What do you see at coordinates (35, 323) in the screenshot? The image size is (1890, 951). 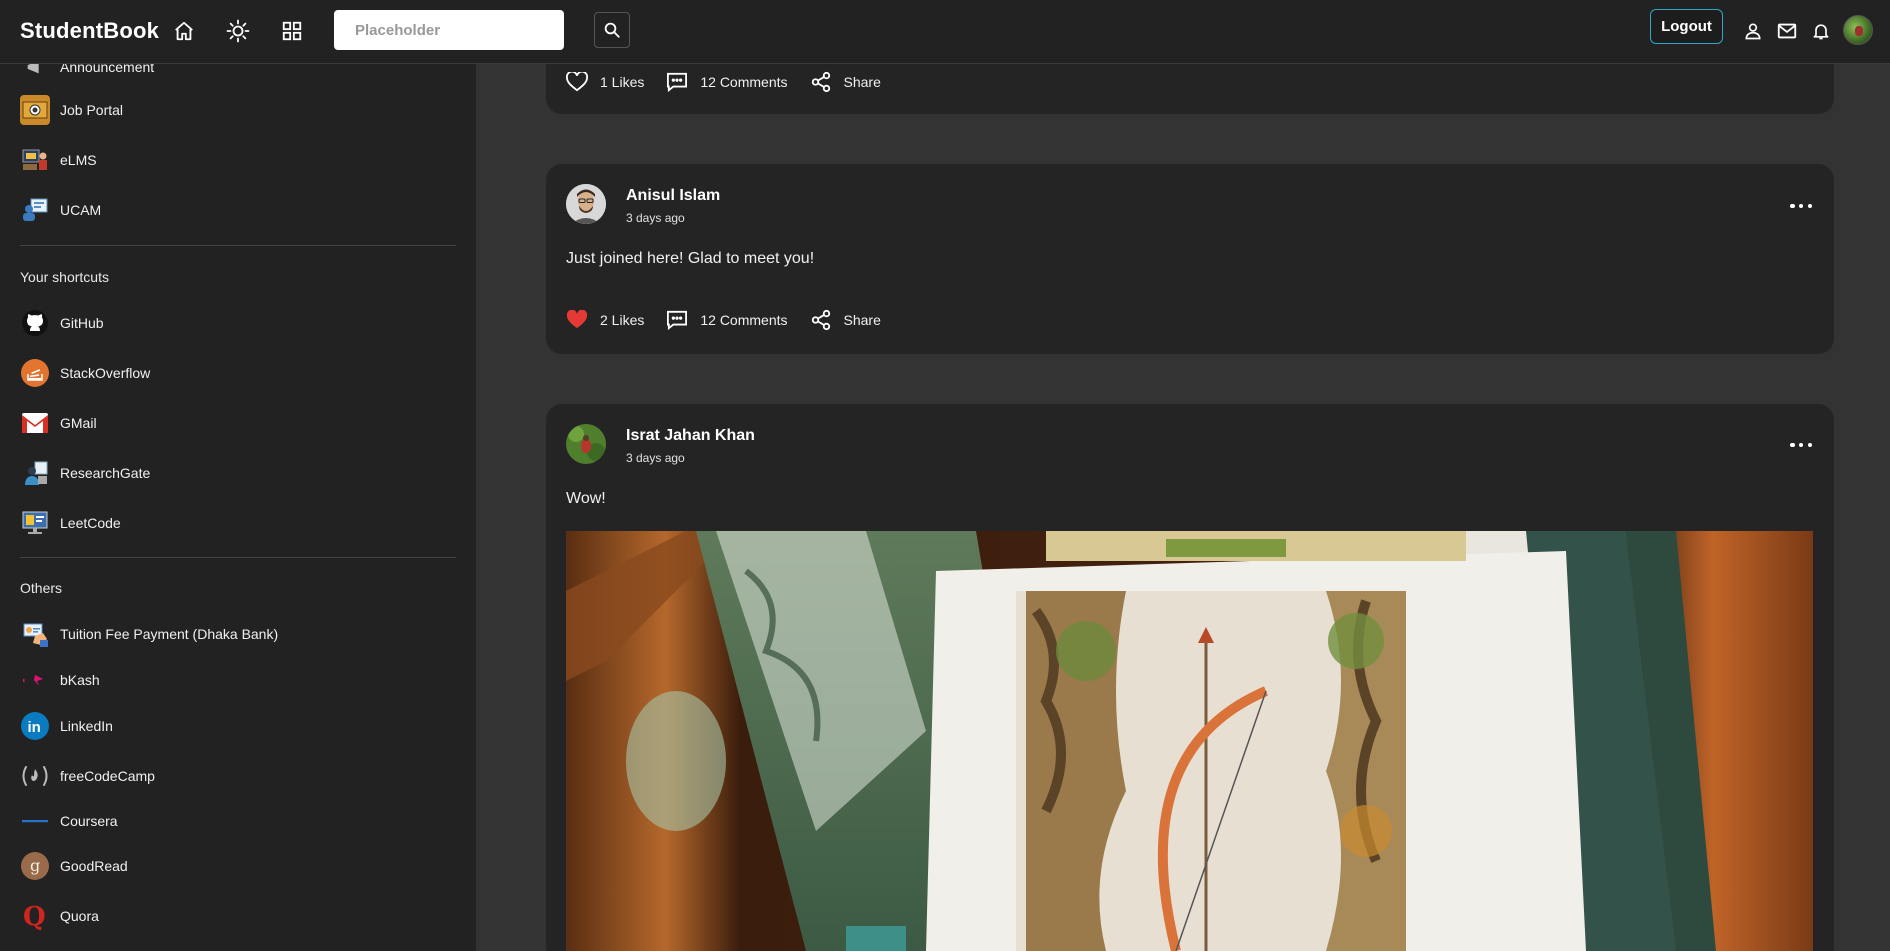 I see `github-icon` at bounding box center [35, 323].